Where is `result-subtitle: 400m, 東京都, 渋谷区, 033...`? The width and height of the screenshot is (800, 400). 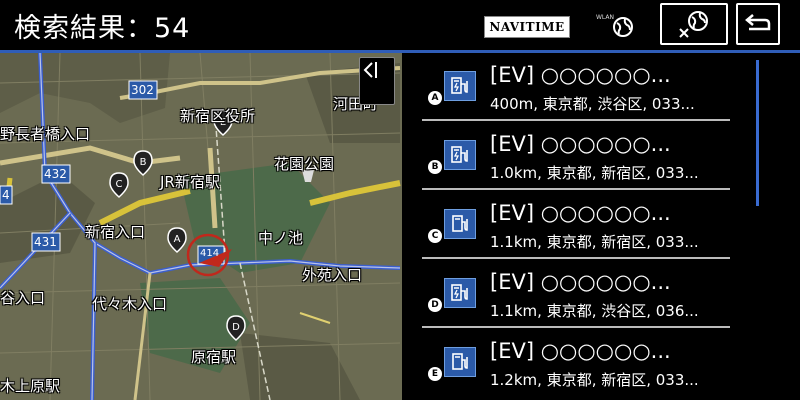 result-subtitle: 400m, 東京都, 渋谷区, 033... is located at coordinates (592, 104).